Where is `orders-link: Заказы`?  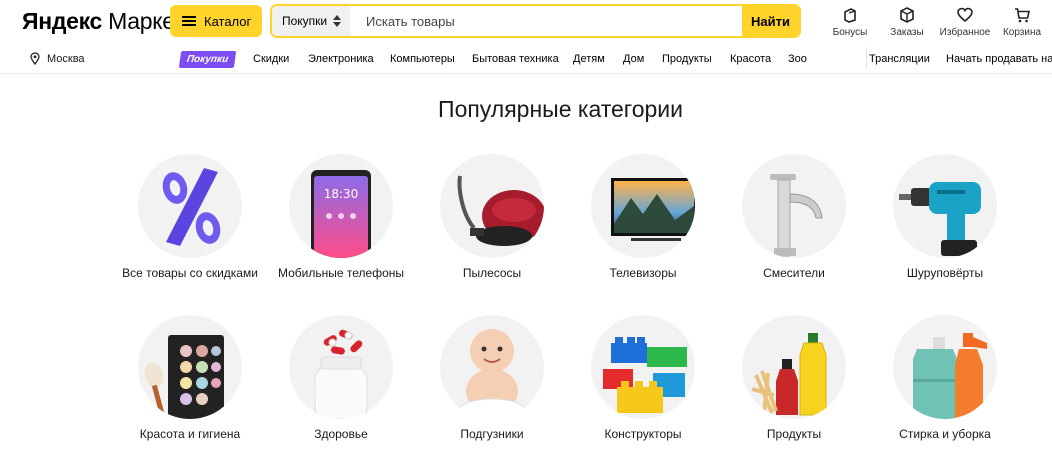
orders-link: Заказы is located at coordinates (907, 22).